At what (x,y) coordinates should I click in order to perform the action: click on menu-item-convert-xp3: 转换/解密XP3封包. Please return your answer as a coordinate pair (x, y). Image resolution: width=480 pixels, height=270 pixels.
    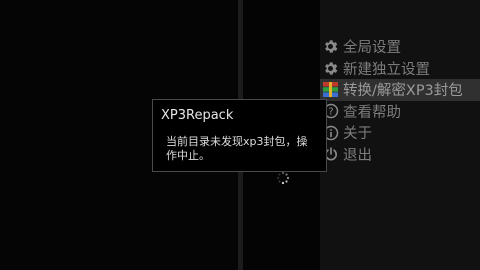
    Looking at the image, I should click on (400, 90).